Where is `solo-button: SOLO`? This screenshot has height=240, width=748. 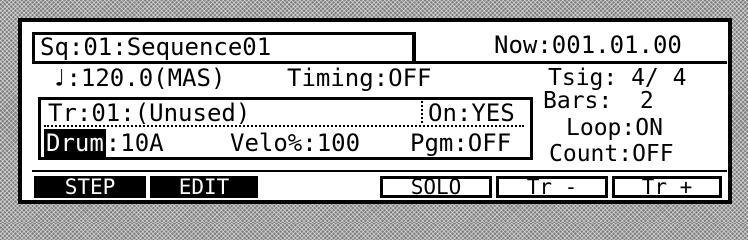
solo-button: SOLO is located at coordinates (436, 187).